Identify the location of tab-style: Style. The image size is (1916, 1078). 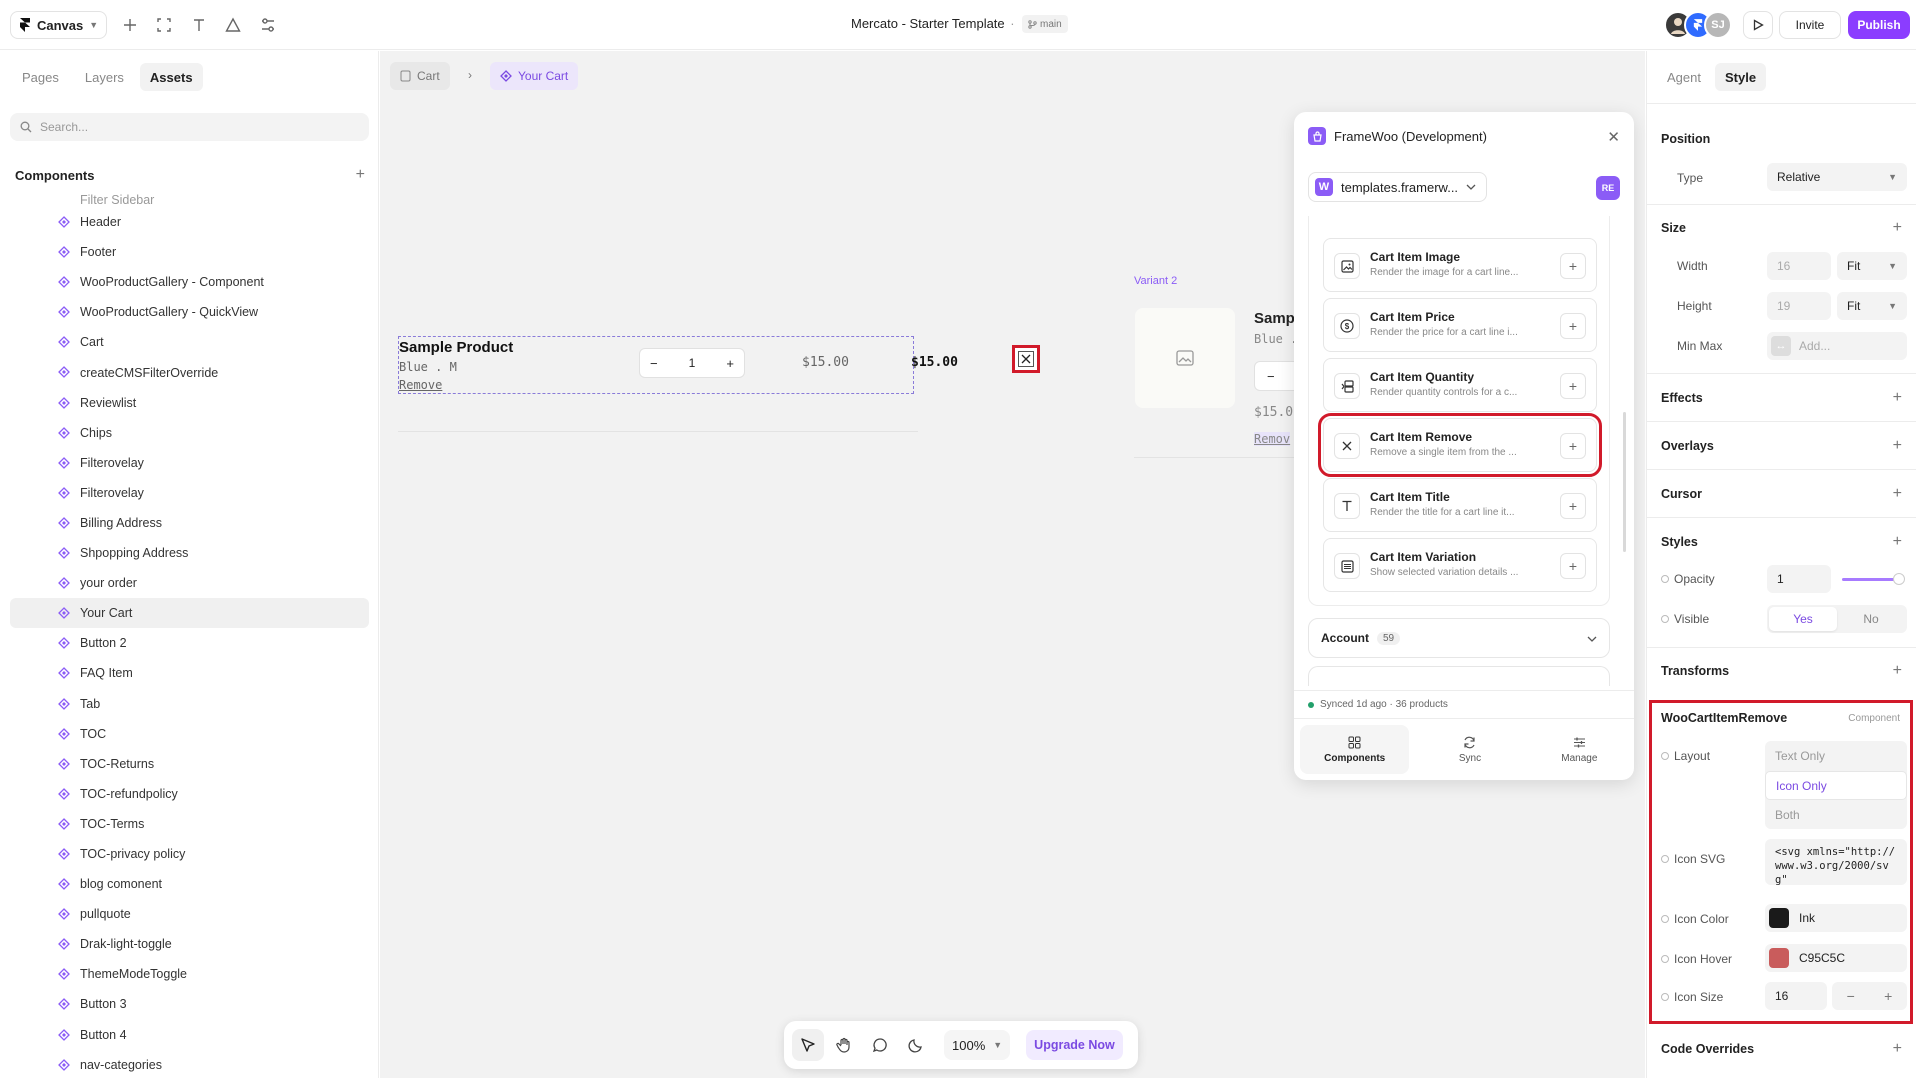
(1740, 77).